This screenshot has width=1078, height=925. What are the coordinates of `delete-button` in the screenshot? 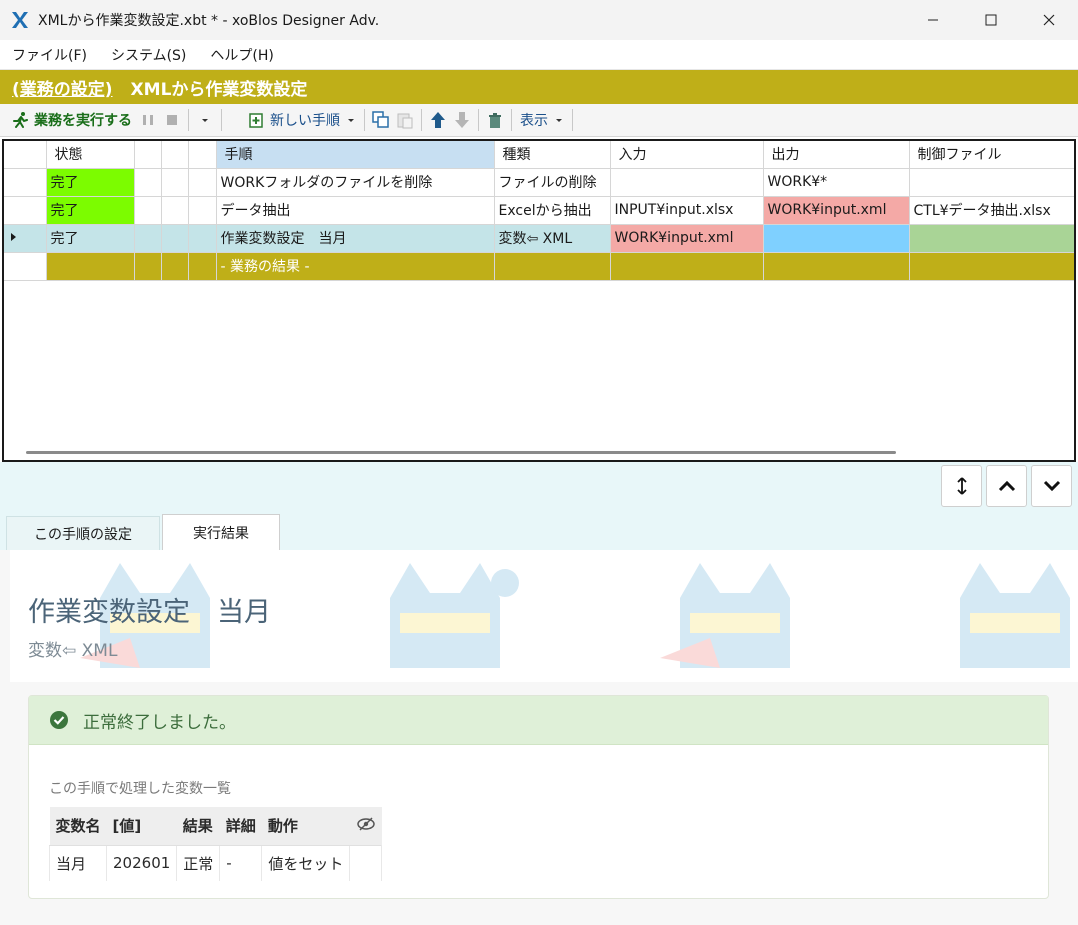 It's located at (495, 120).